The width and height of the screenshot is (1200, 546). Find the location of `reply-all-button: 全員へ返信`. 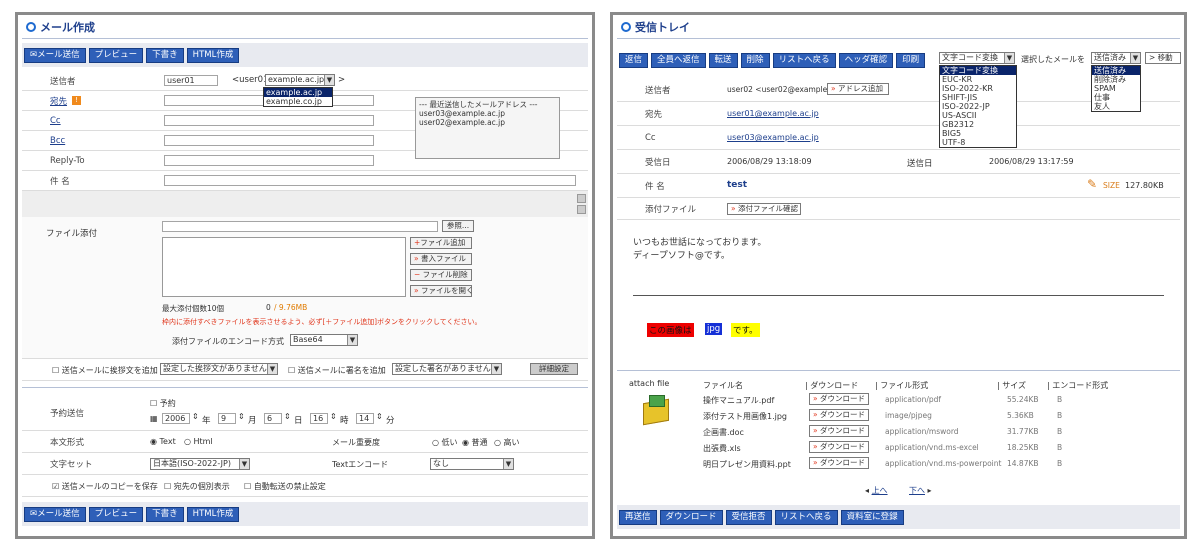

reply-all-button: 全員へ返信 is located at coordinates (678, 60).